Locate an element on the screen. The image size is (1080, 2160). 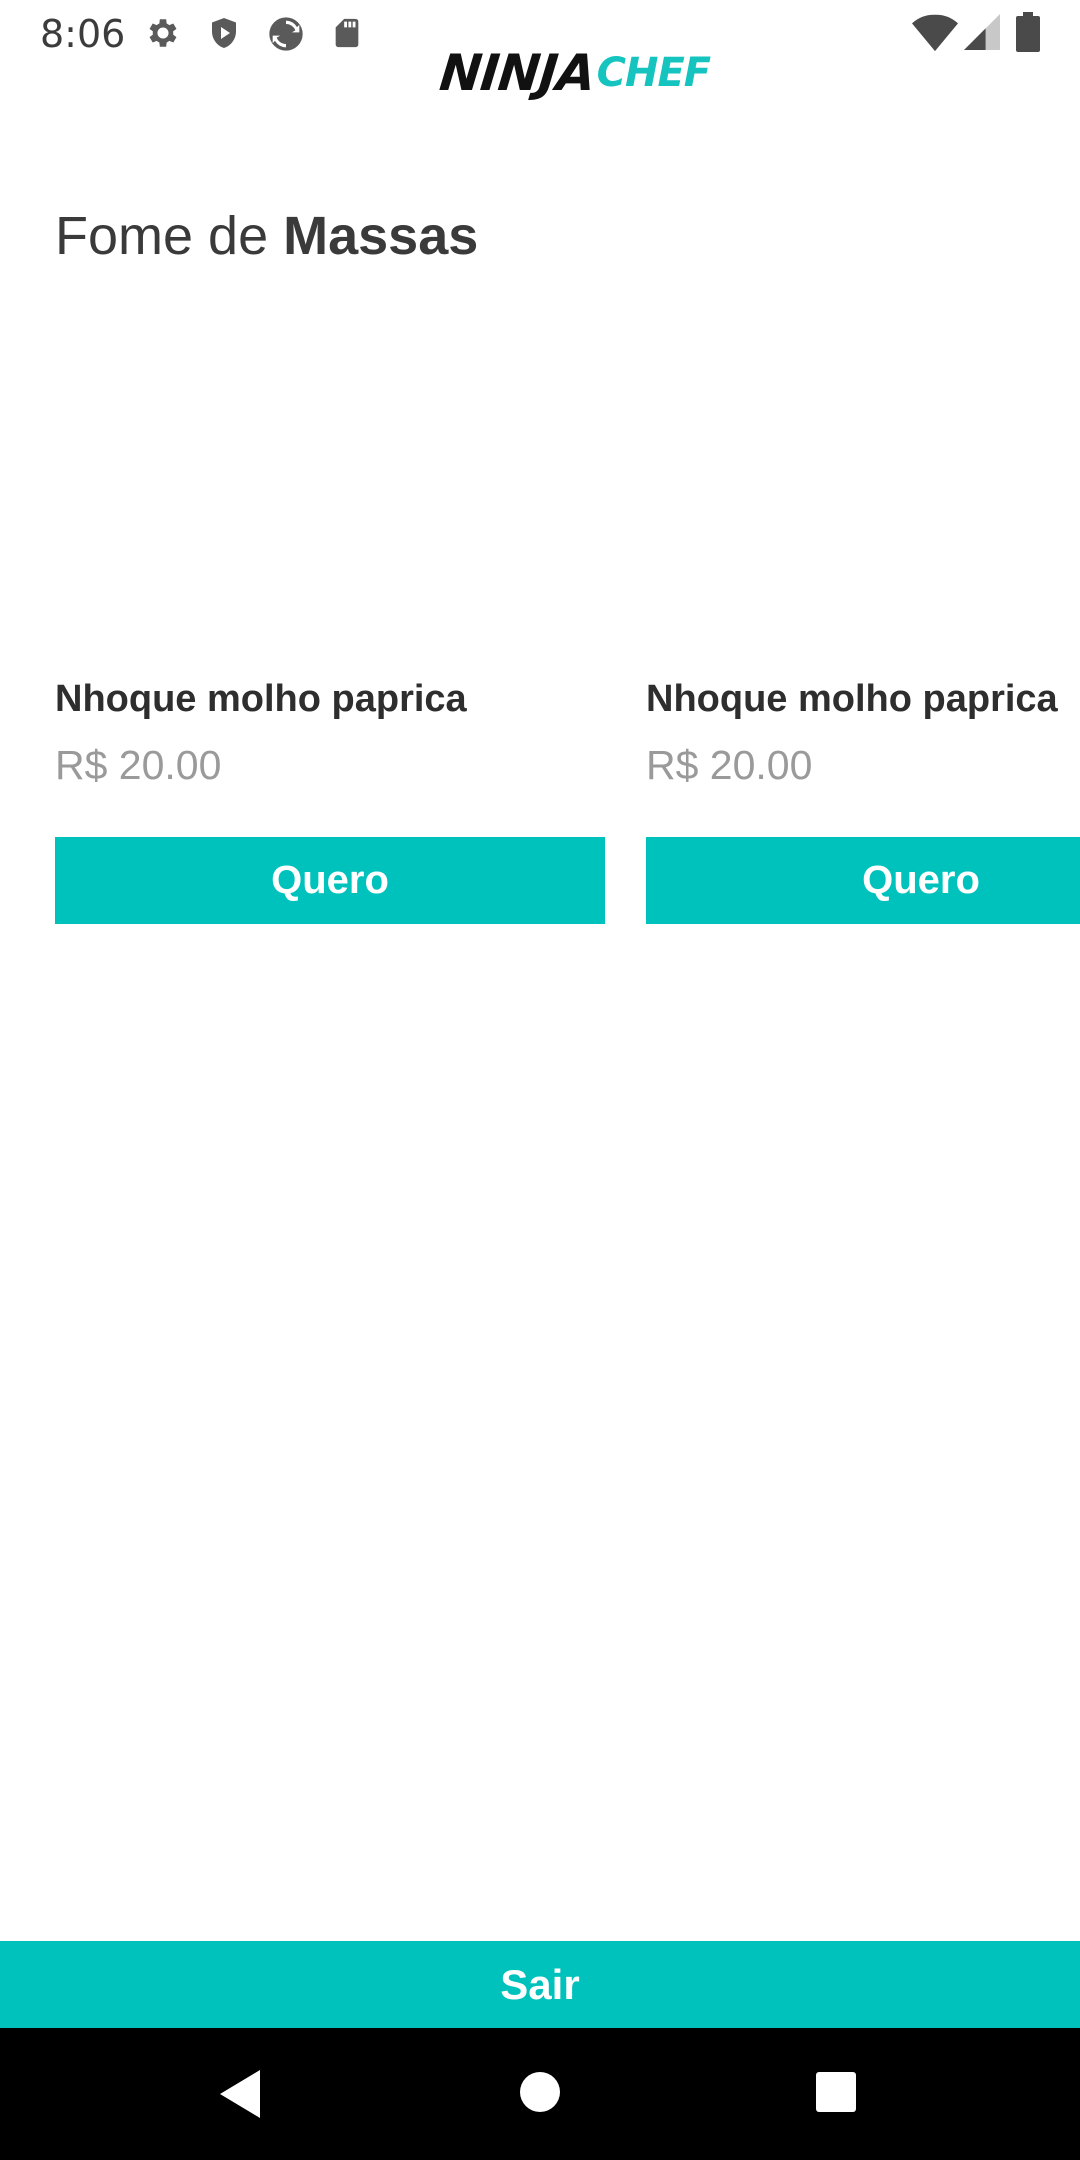
home-icon is located at coordinates (540, 2094).